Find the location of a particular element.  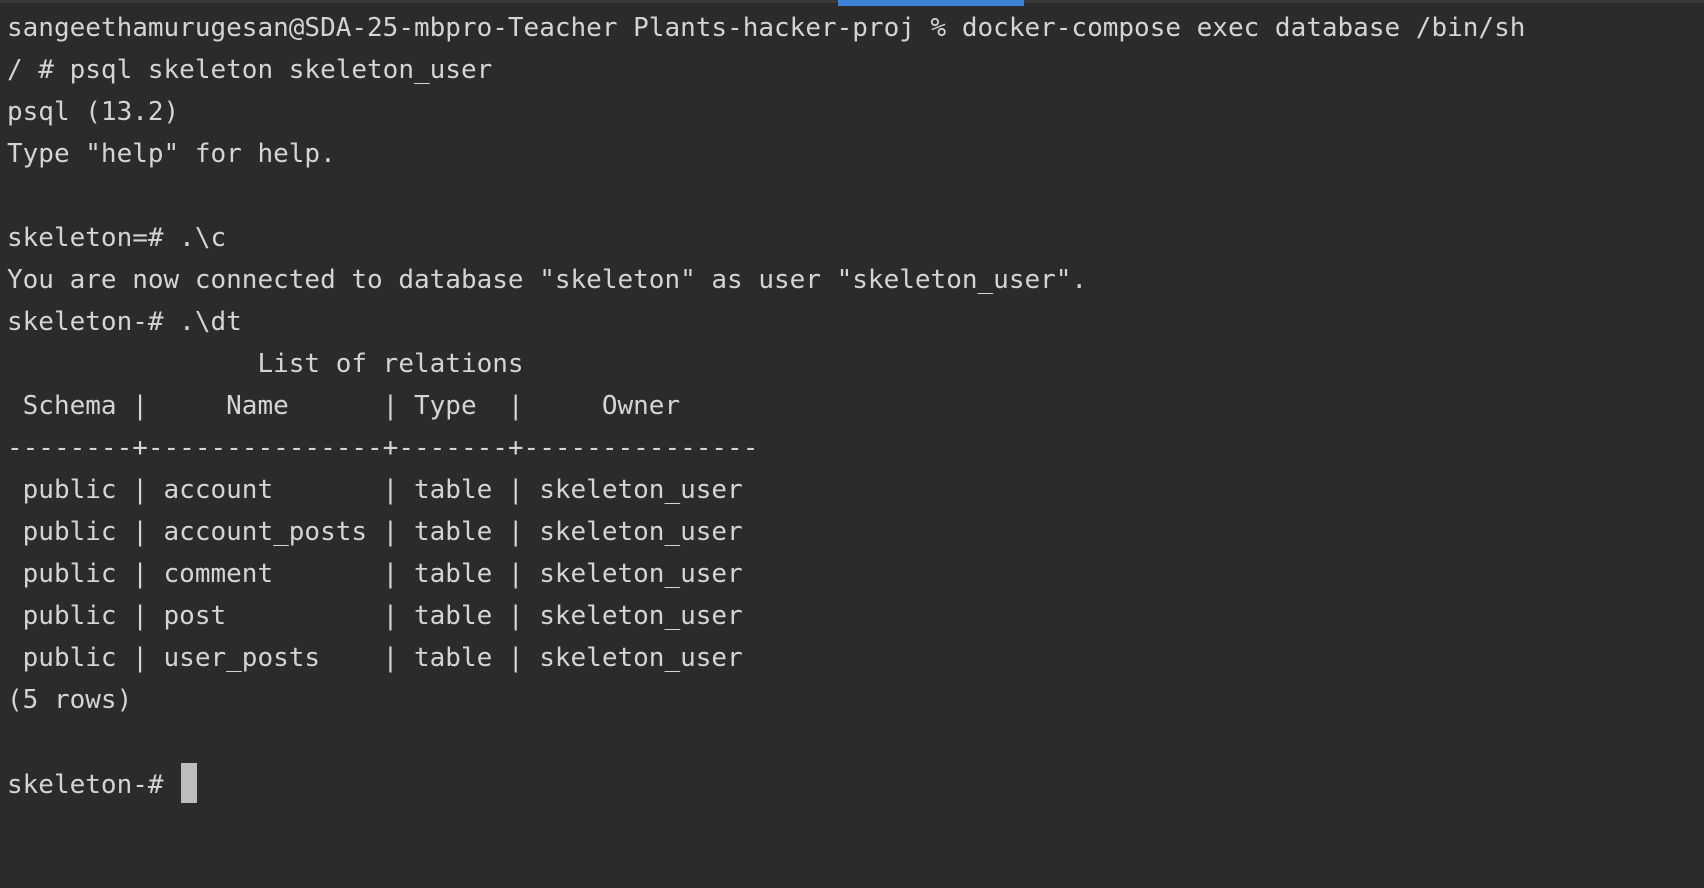

table-row: public | account | table | skeleton_user is located at coordinates (375, 490).